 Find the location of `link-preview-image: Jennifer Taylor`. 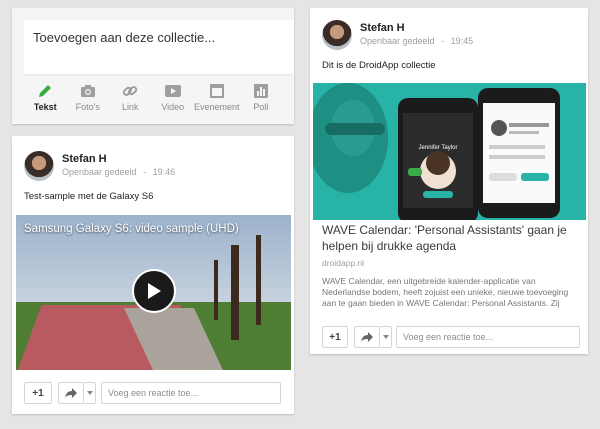

link-preview-image: Jennifer Taylor is located at coordinates (449, 151).